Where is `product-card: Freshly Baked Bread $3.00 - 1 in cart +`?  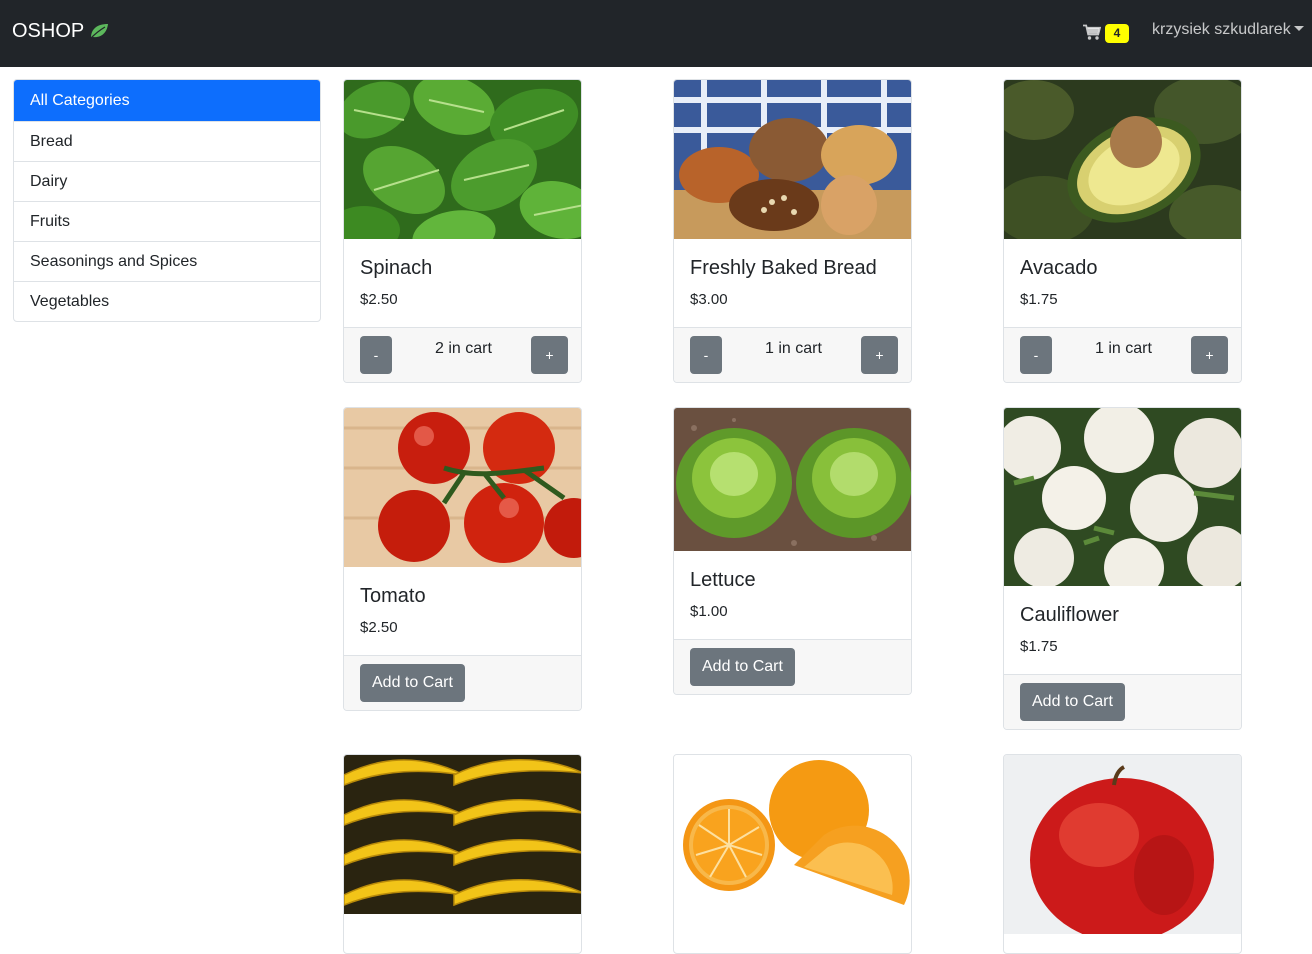
product-card: Freshly Baked Bread $3.00 - 1 in cart + is located at coordinates (792, 231).